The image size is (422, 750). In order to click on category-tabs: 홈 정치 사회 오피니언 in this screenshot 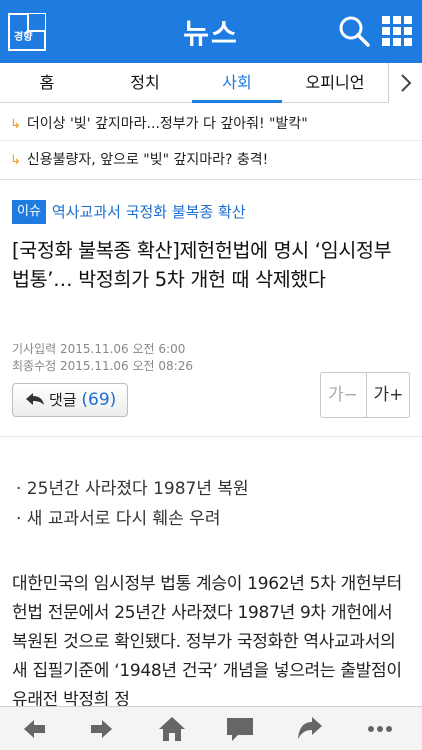, I will do `click(211, 83)`.